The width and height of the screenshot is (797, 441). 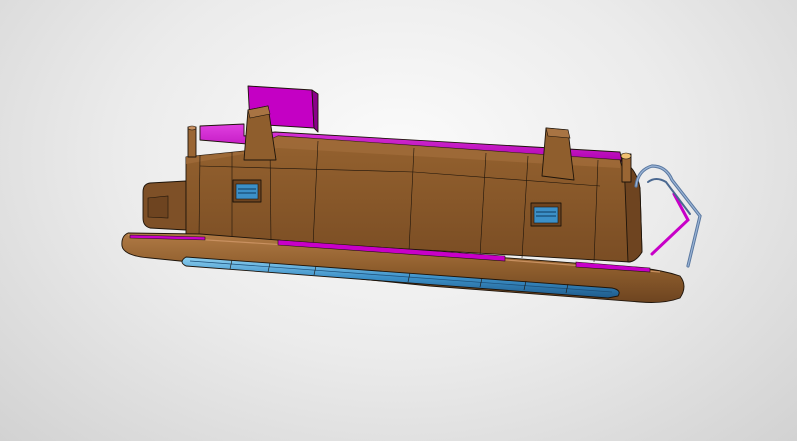 What do you see at coordinates (558, 154) in the screenshot?
I see `mounting-tower-right` at bounding box center [558, 154].